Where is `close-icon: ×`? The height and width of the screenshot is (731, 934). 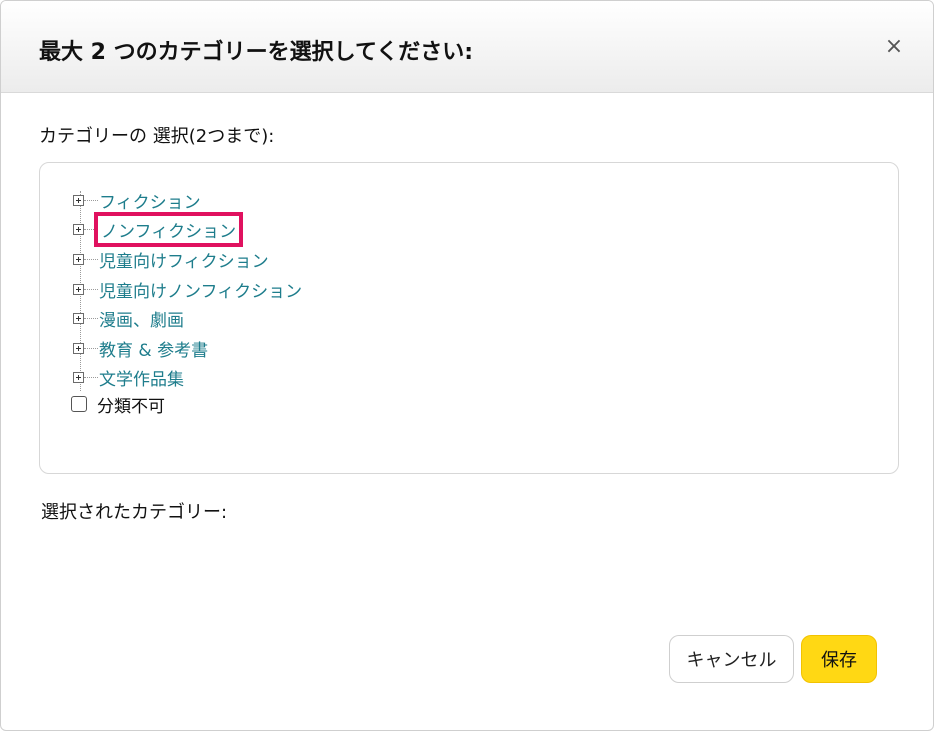 close-icon: × is located at coordinates (894, 47).